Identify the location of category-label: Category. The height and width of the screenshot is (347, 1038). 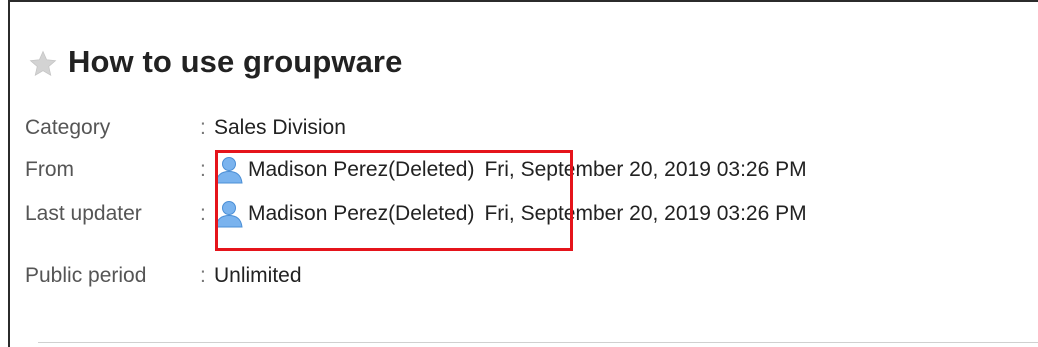
(68, 127).